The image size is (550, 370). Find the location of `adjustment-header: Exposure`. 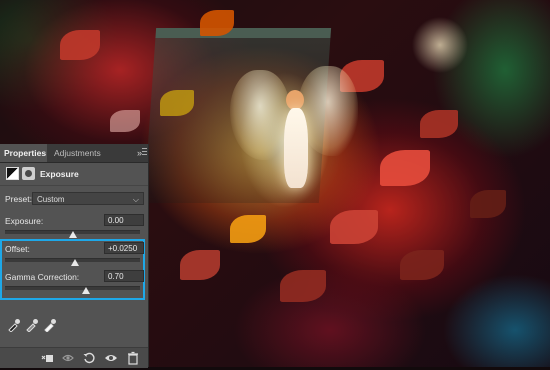

adjustment-header: Exposure is located at coordinates (74, 174).